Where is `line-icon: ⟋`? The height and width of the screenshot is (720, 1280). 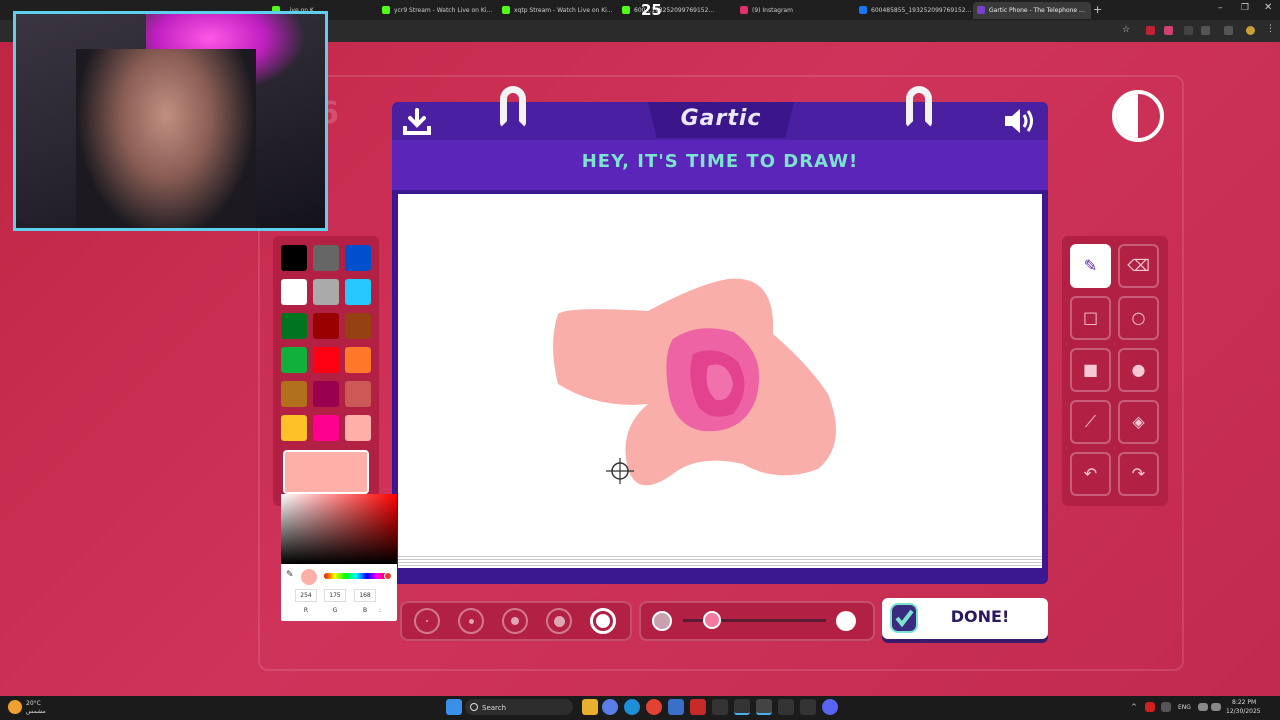
line-icon: ⟋ is located at coordinates (1090, 421).